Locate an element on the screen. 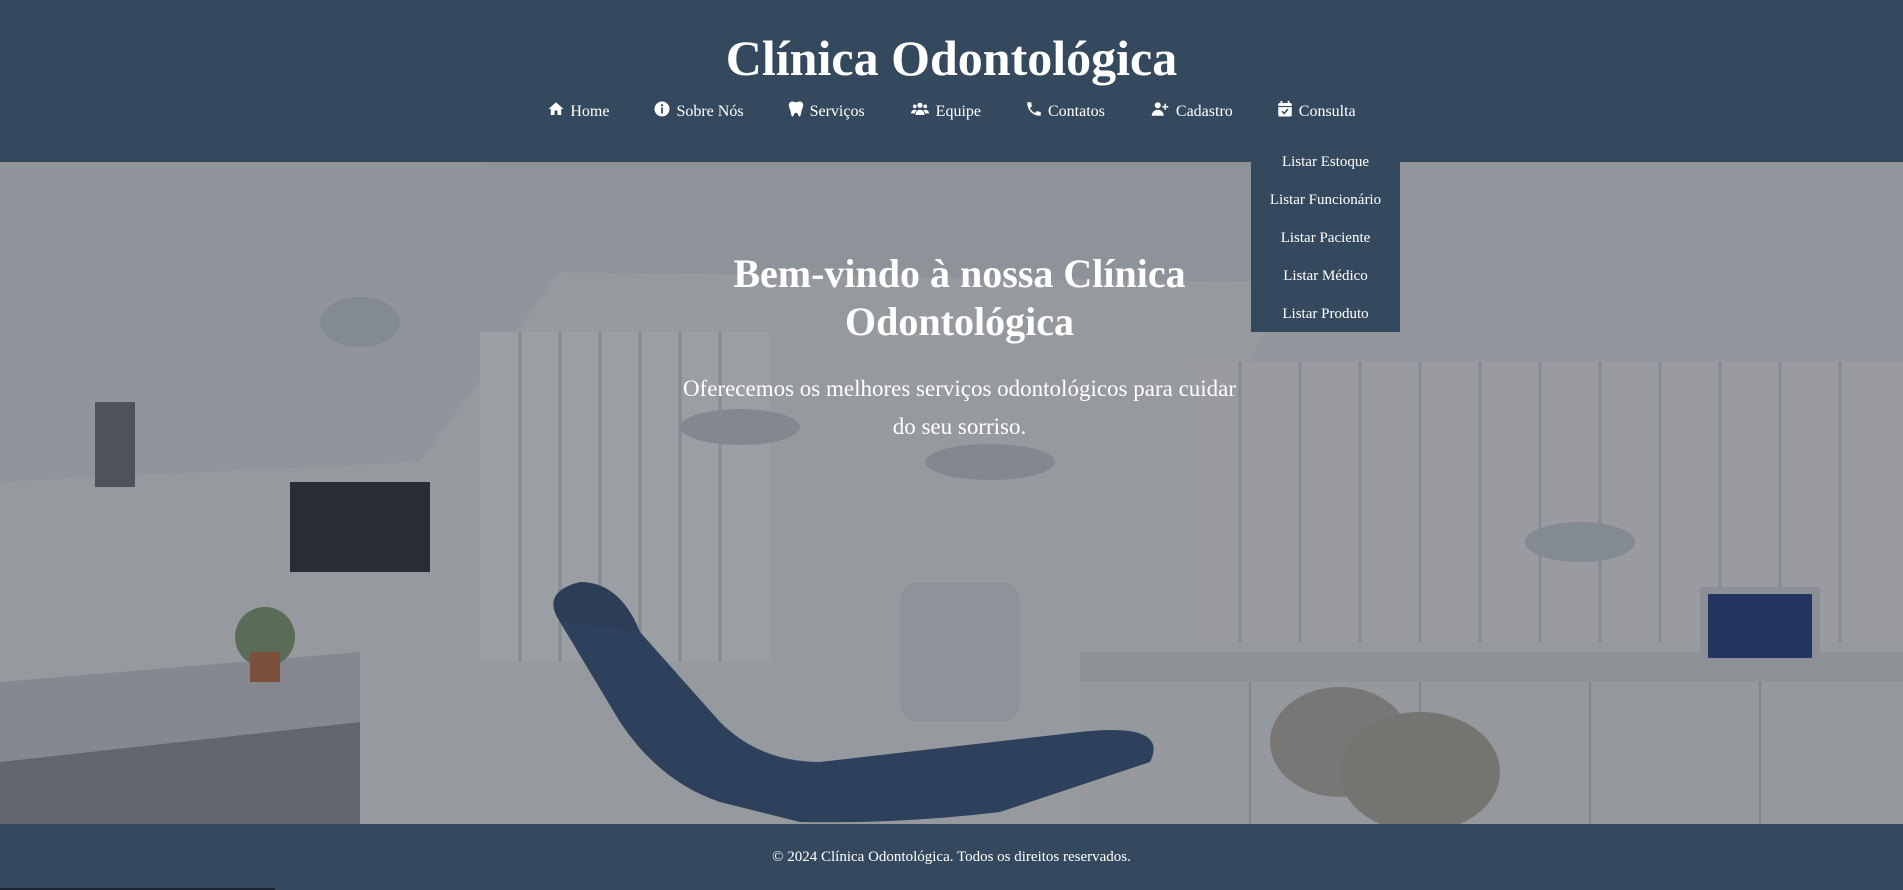  nav-item-cadastro: Cadastro is located at coordinates (1191, 111).